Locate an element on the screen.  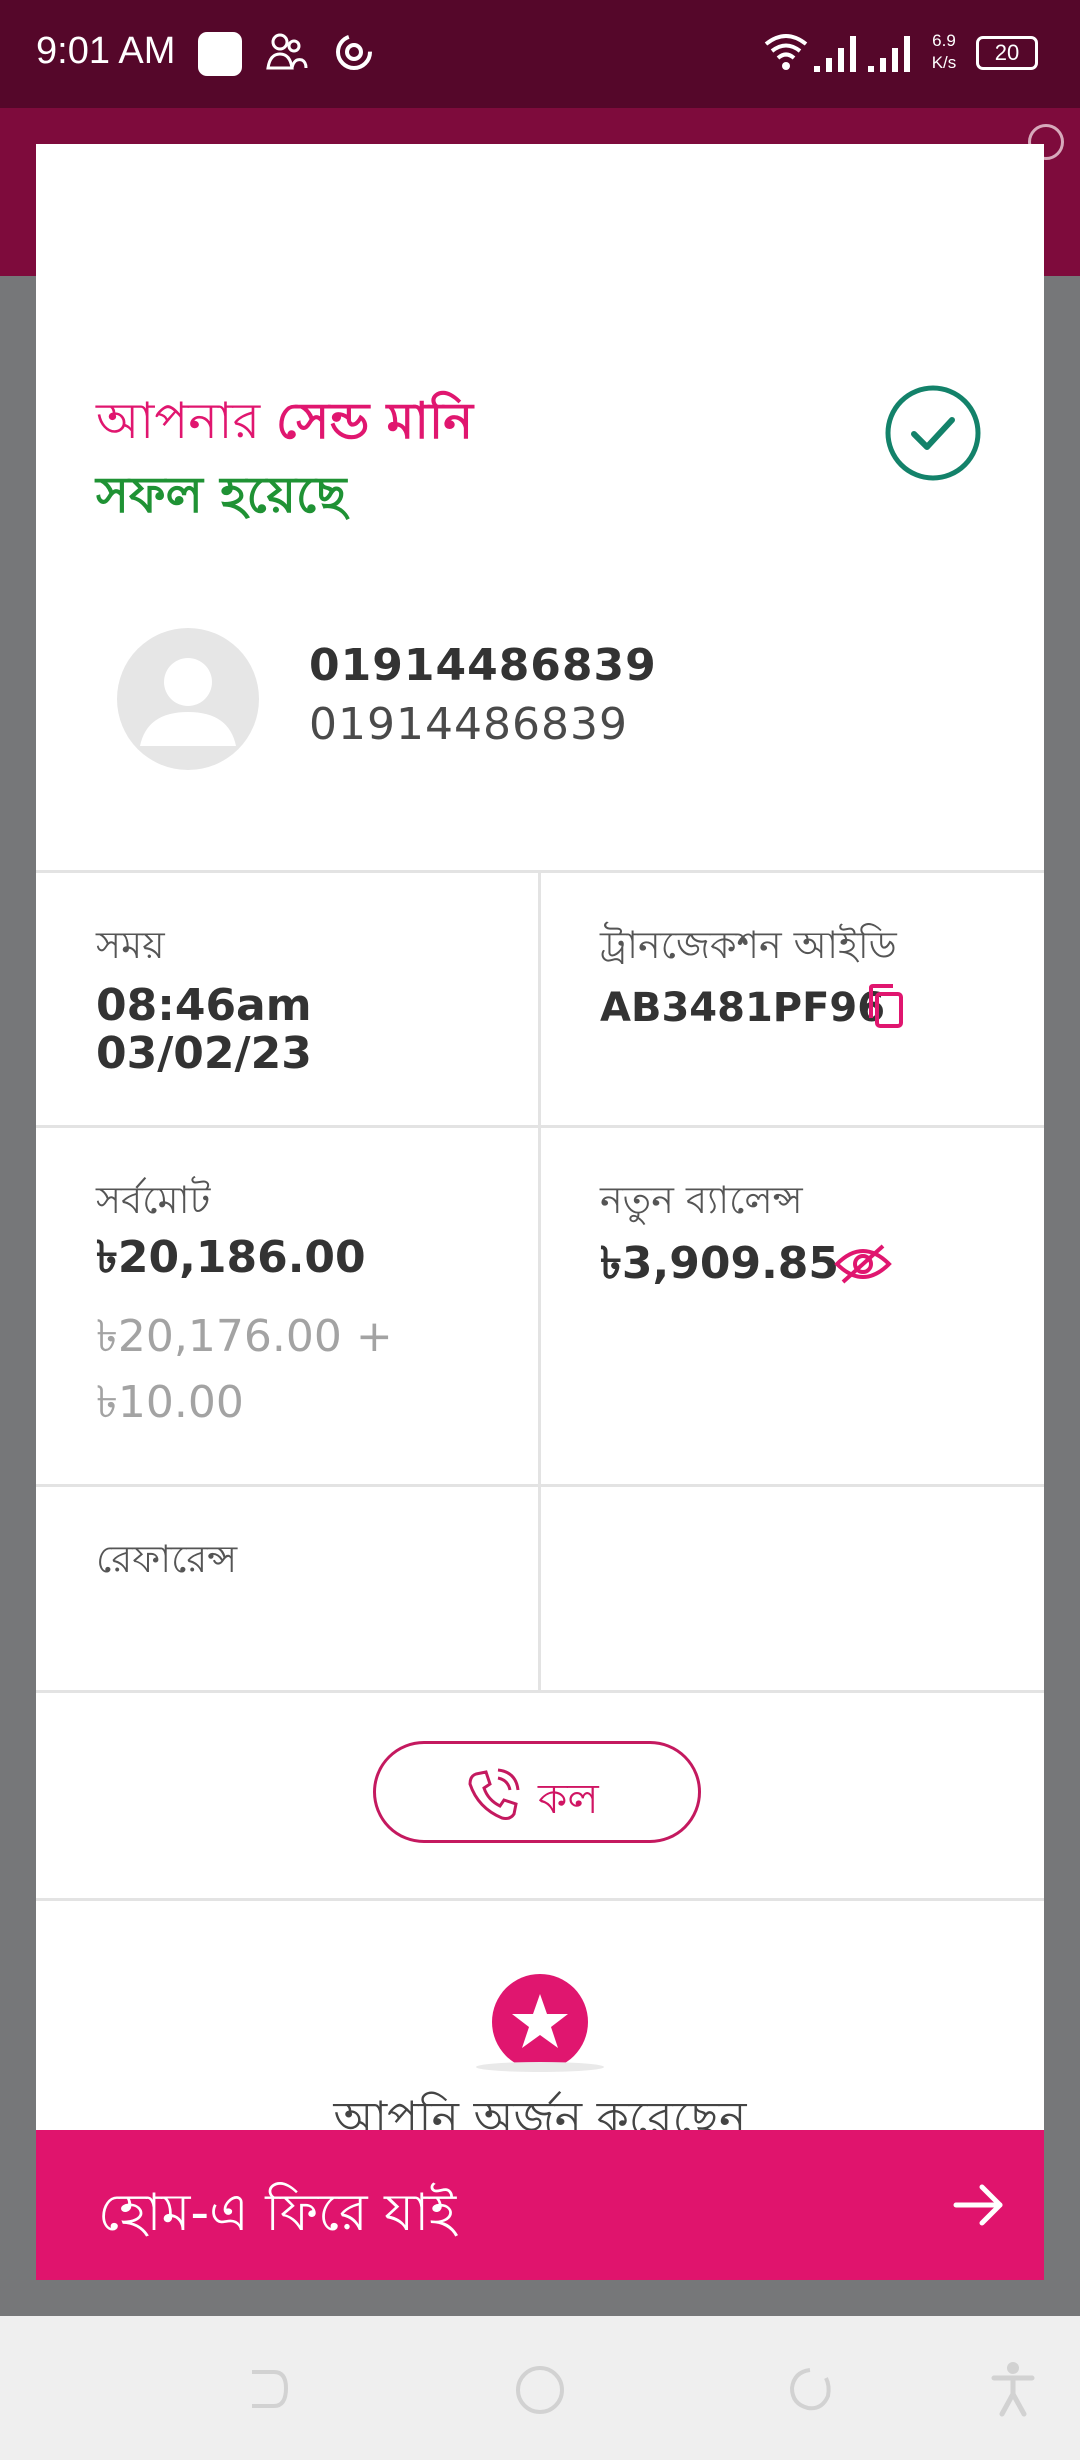
check-circle-icon is located at coordinates (933, 433).